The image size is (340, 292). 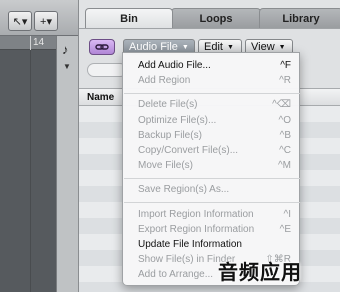 What do you see at coordinates (212, 105) in the screenshot?
I see `menu-item-delete-file-s: Delete File(s) ^⌫` at bounding box center [212, 105].